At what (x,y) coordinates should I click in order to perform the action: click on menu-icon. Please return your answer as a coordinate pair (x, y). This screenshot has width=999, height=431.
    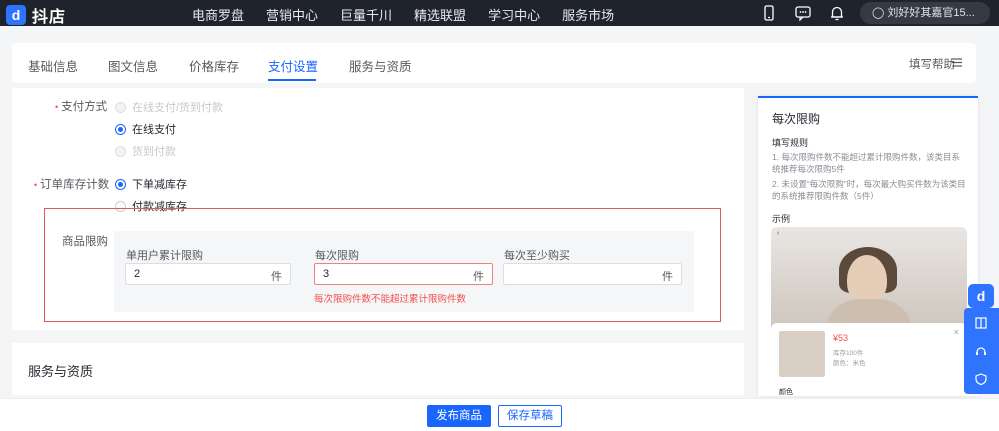
    Looking at the image, I should click on (957, 62).